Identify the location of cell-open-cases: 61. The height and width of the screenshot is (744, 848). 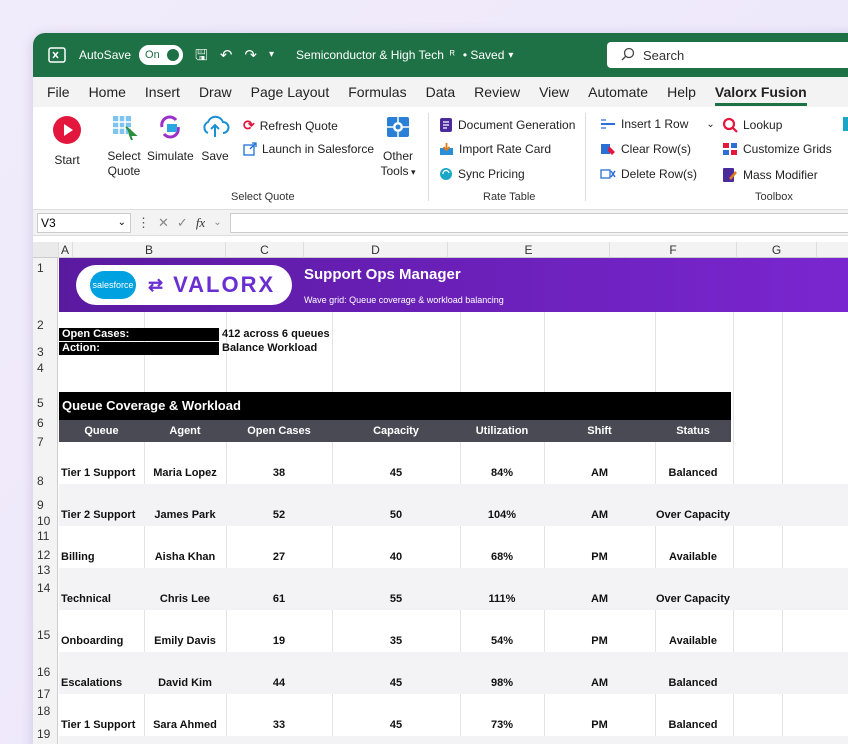
(279, 599).